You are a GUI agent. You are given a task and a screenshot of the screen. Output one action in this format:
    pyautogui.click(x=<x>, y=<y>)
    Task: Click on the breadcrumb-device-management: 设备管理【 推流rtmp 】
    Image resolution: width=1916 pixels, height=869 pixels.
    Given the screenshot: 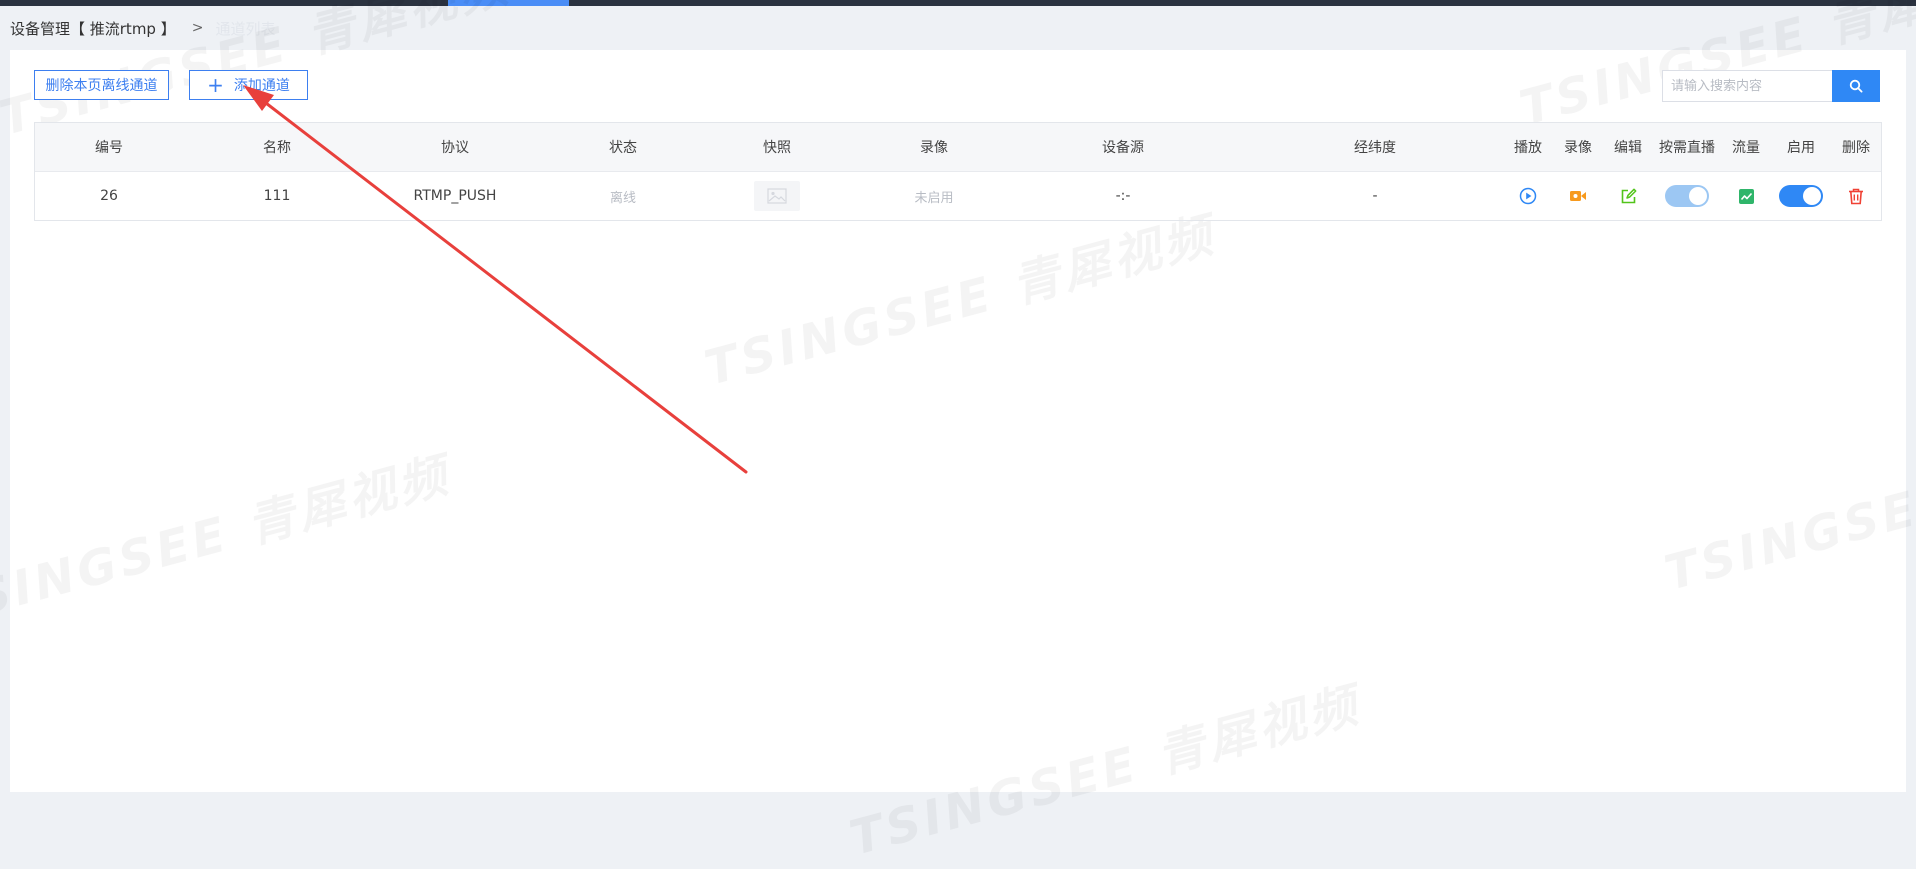 What is the action you would take?
    pyautogui.click(x=93, y=28)
    